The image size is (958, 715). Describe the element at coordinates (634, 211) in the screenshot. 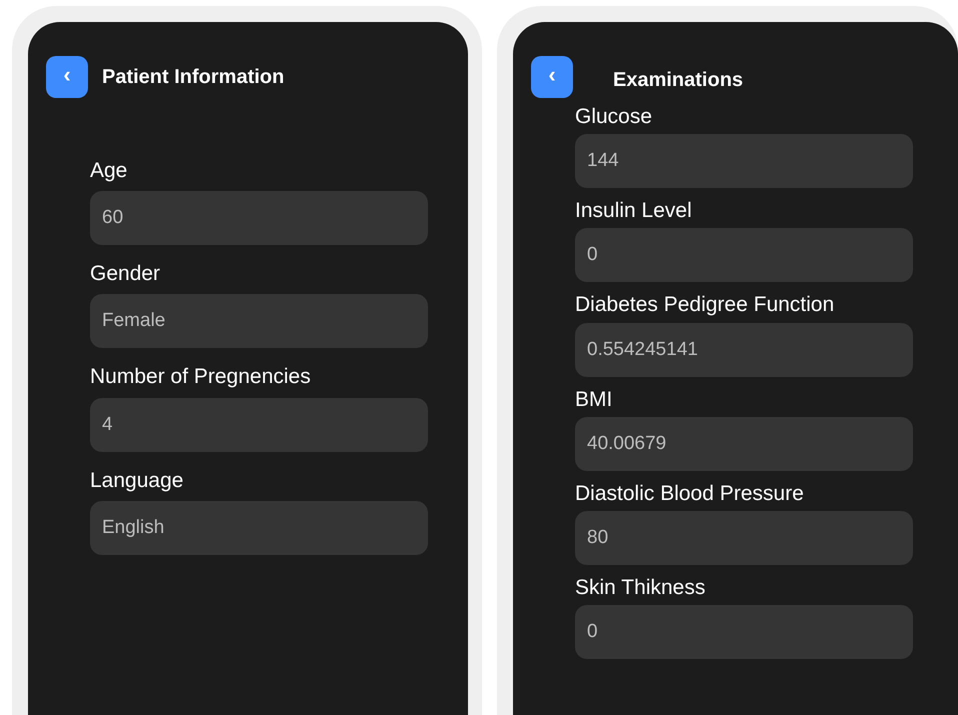

I see `field-label: Insulin Level` at that location.